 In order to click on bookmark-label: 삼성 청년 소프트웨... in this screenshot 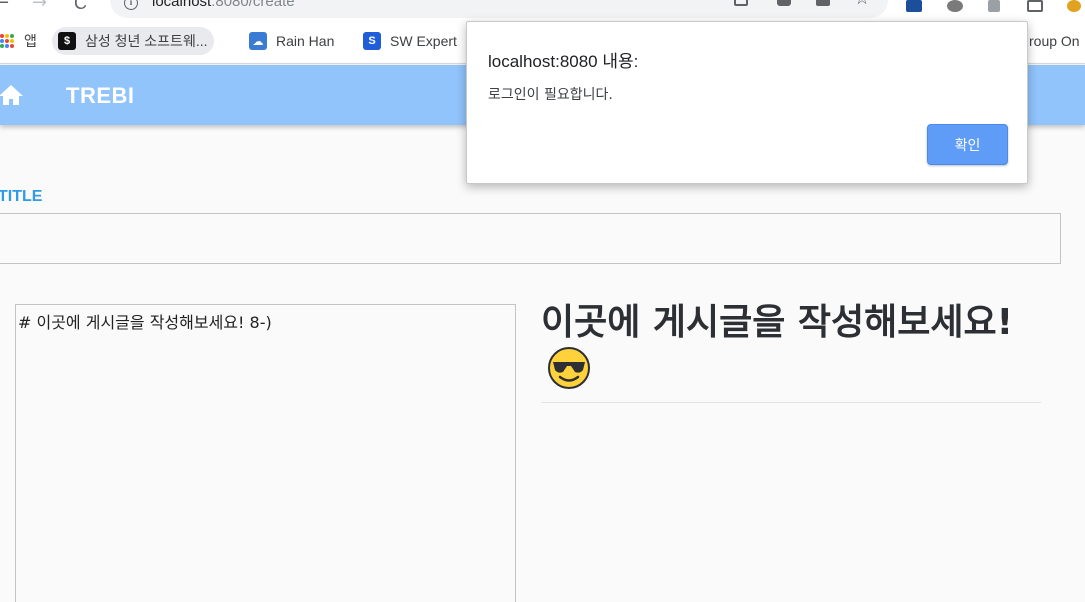, I will do `click(146, 41)`.